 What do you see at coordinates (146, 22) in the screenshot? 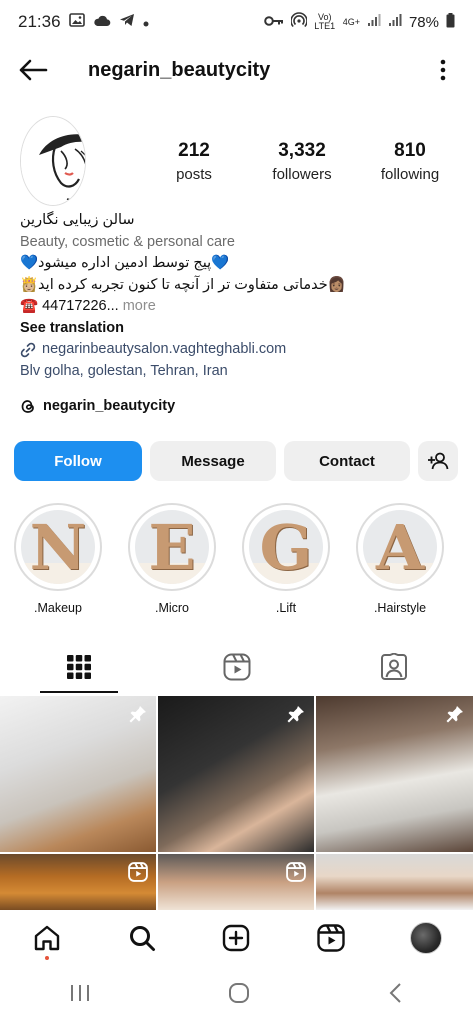
I see `notification-dot-icon` at bounding box center [146, 22].